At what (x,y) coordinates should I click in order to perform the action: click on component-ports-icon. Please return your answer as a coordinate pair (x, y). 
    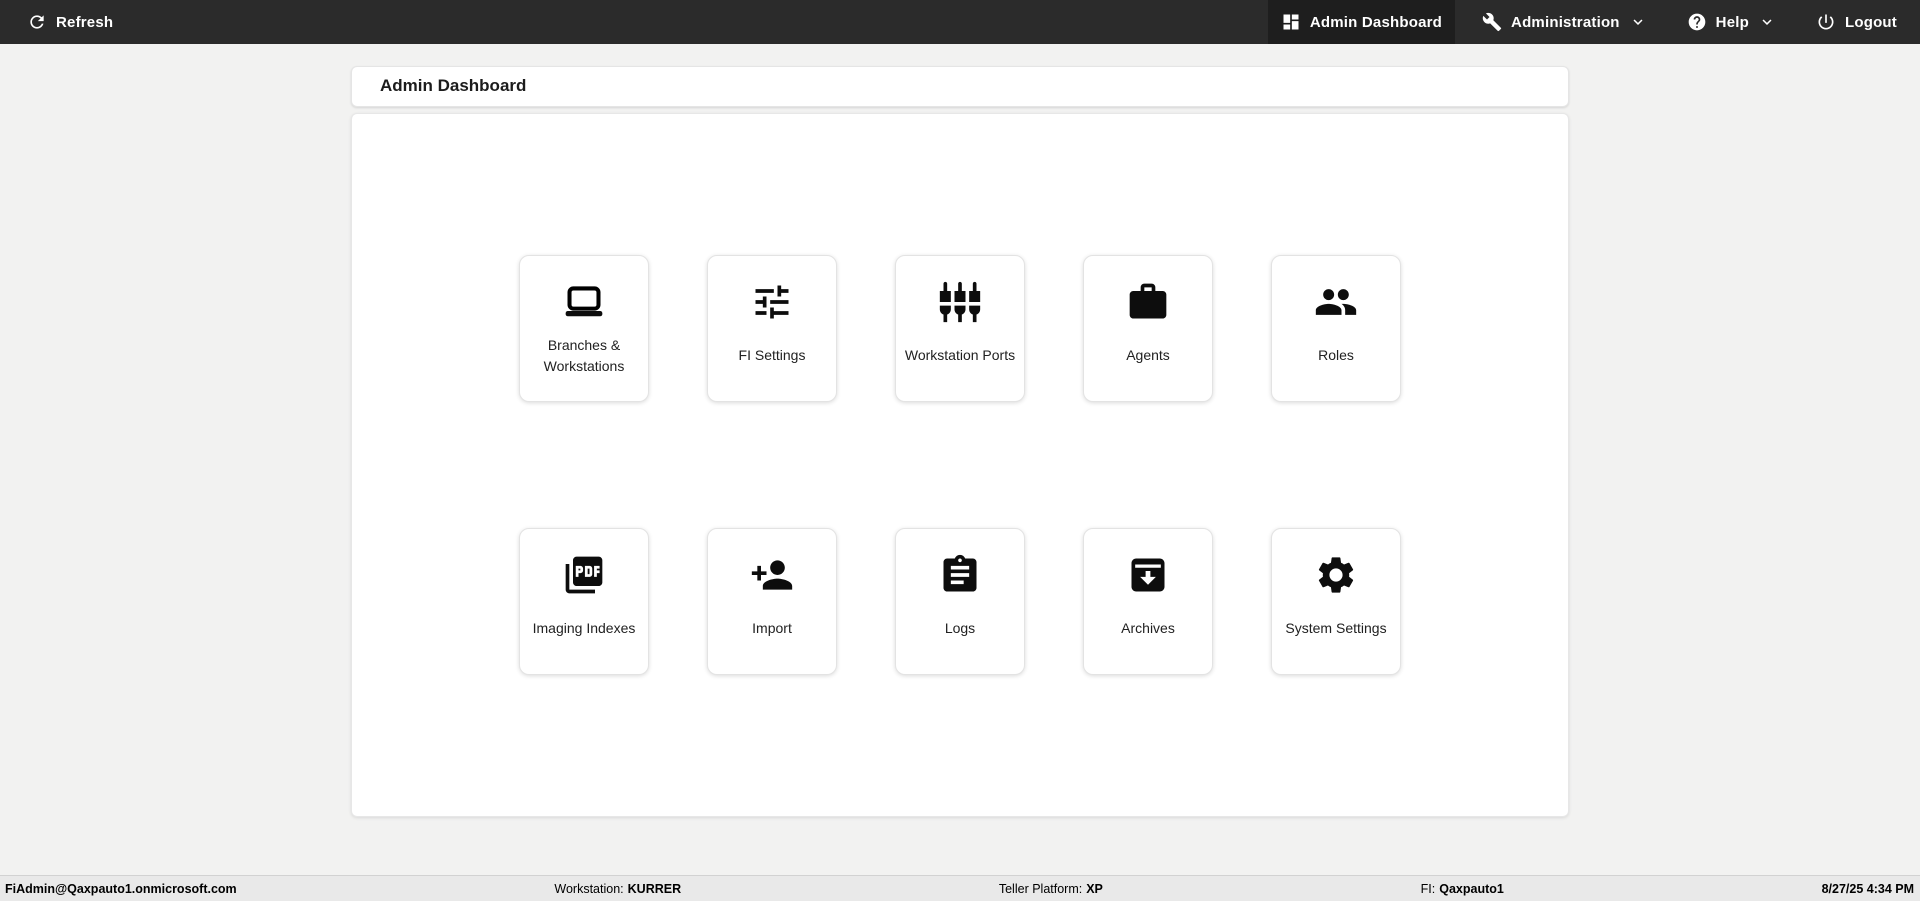
    Looking at the image, I should click on (960, 302).